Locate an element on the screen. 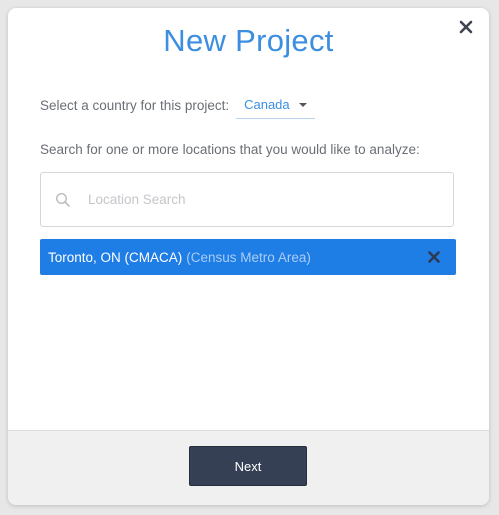 The width and height of the screenshot is (499, 515). remove-location-button is located at coordinates (434, 257).